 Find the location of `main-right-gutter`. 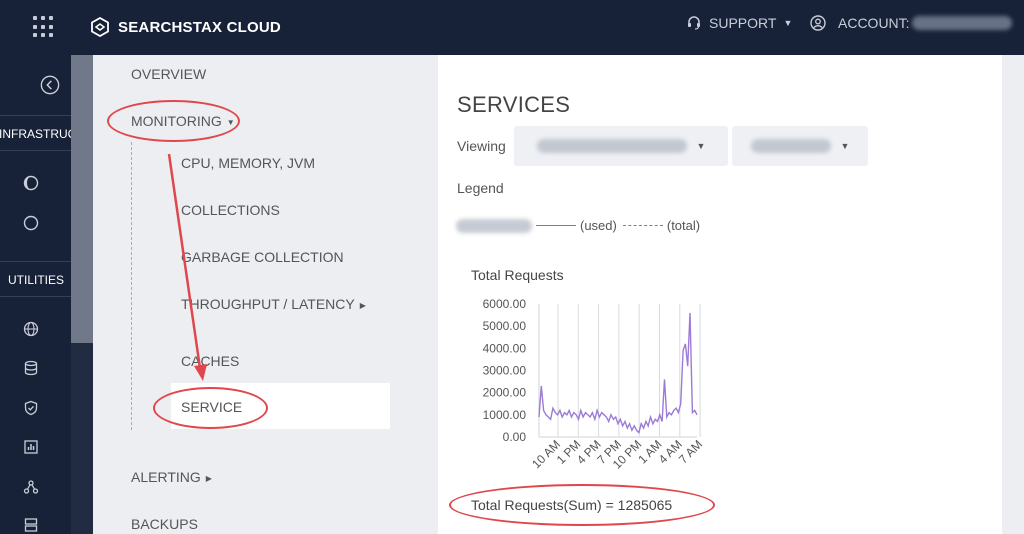

main-right-gutter is located at coordinates (1013, 294).